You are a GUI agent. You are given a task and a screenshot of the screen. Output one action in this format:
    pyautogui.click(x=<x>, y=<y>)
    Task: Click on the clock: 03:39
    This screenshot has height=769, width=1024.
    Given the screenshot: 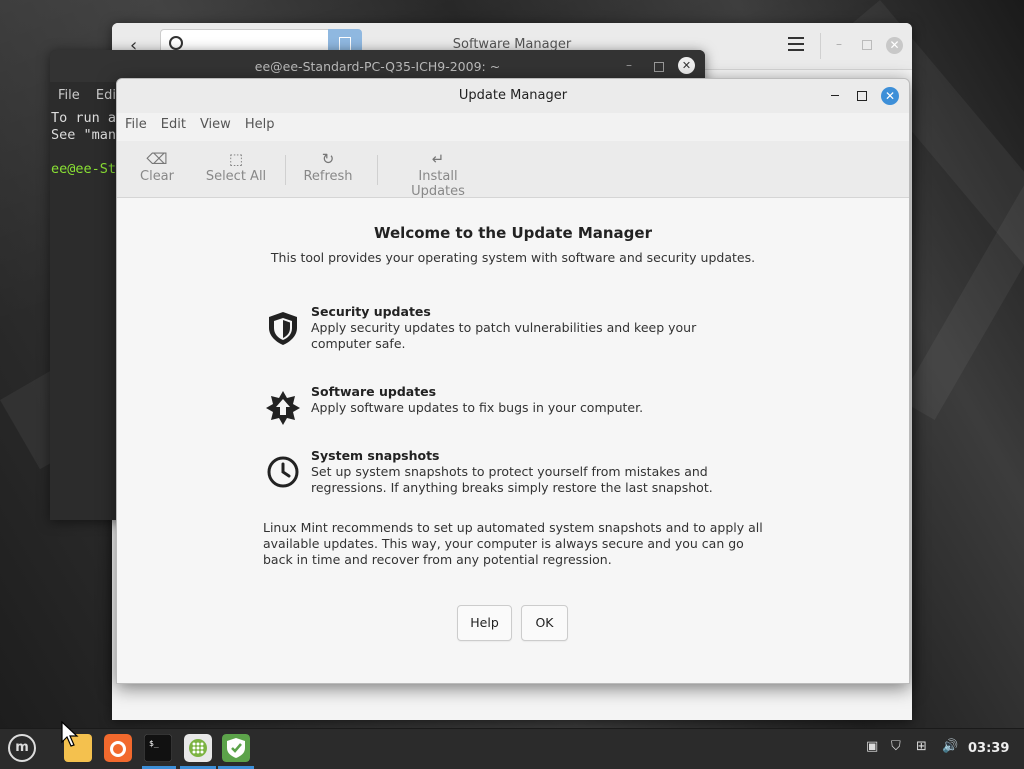 What is the action you would take?
    pyautogui.click(x=988, y=748)
    